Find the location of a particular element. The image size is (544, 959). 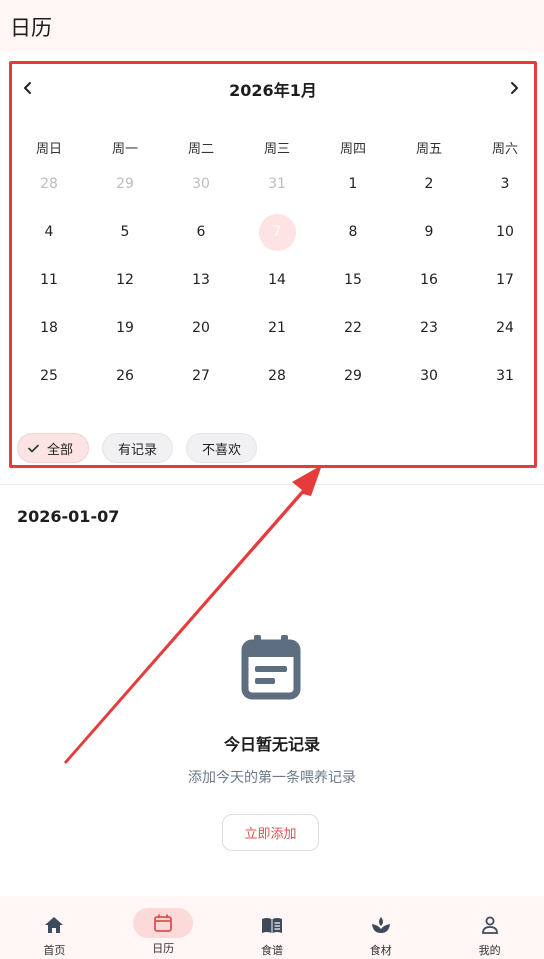

bottom-nav: 首页 日历 食谱 食材 我的 is located at coordinates (272, 927).